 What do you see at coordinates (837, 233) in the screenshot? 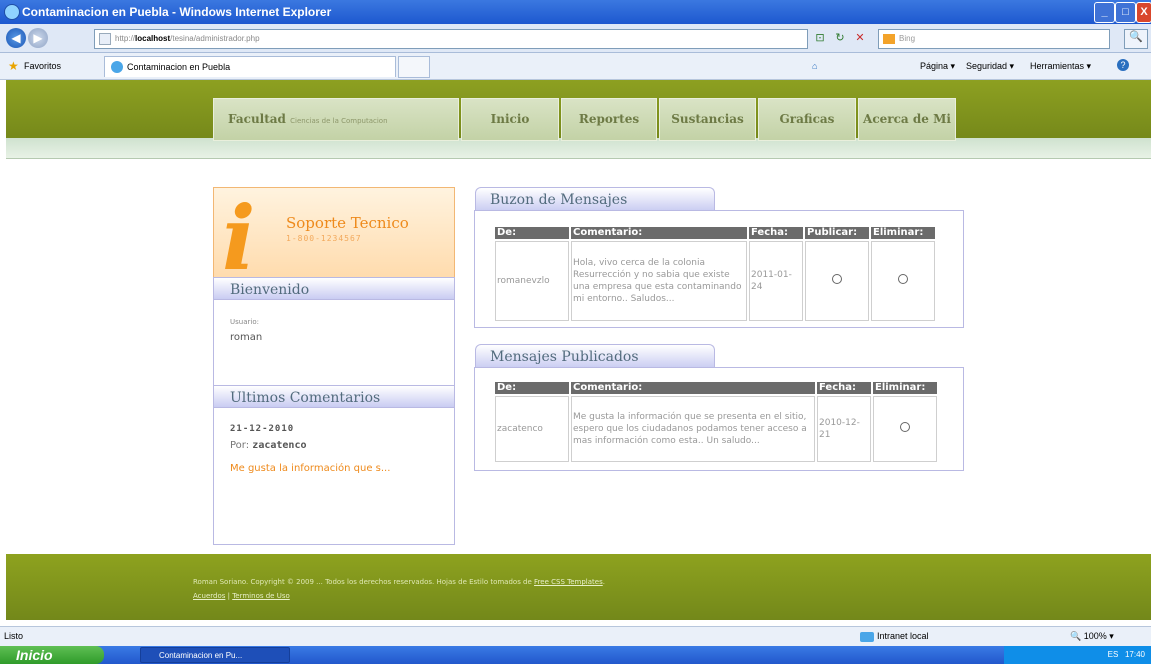
I see `col-publicar: Publicar:` at bounding box center [837, 233].